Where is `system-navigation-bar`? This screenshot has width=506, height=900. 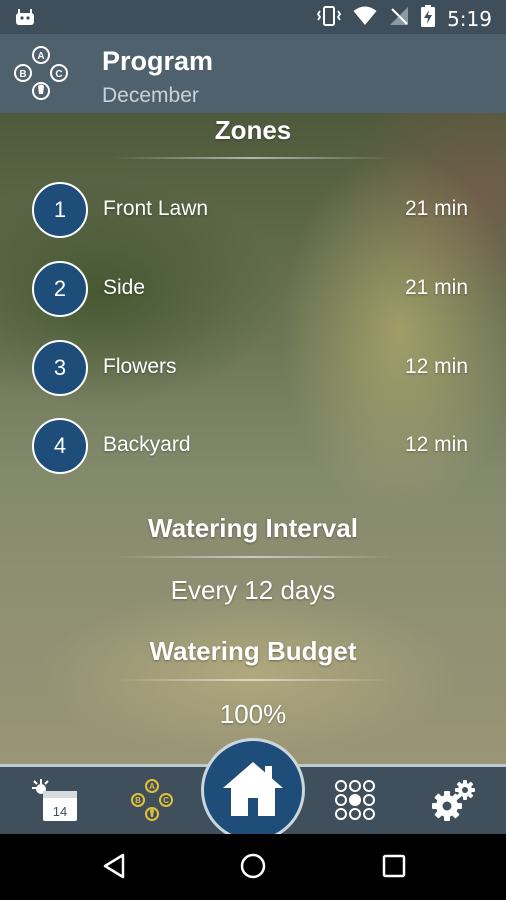
system-navigation-bar is located at coordinates (253, 867).